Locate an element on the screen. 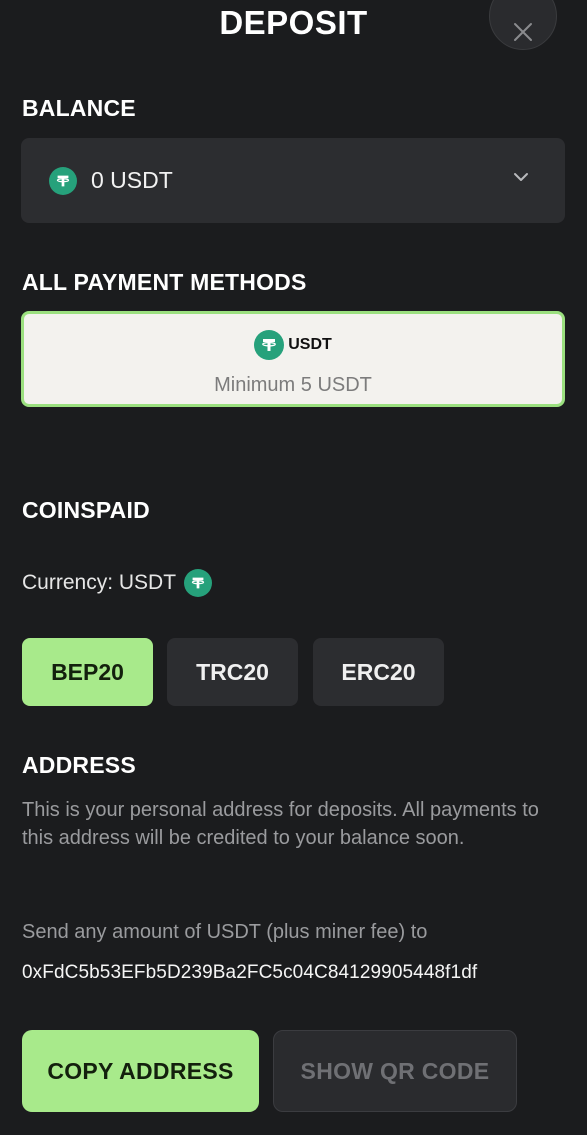 Image resolution: width=587 pixels, height=1135 pixels. payment-method-name: USDT is located at coordinates (310, 344).